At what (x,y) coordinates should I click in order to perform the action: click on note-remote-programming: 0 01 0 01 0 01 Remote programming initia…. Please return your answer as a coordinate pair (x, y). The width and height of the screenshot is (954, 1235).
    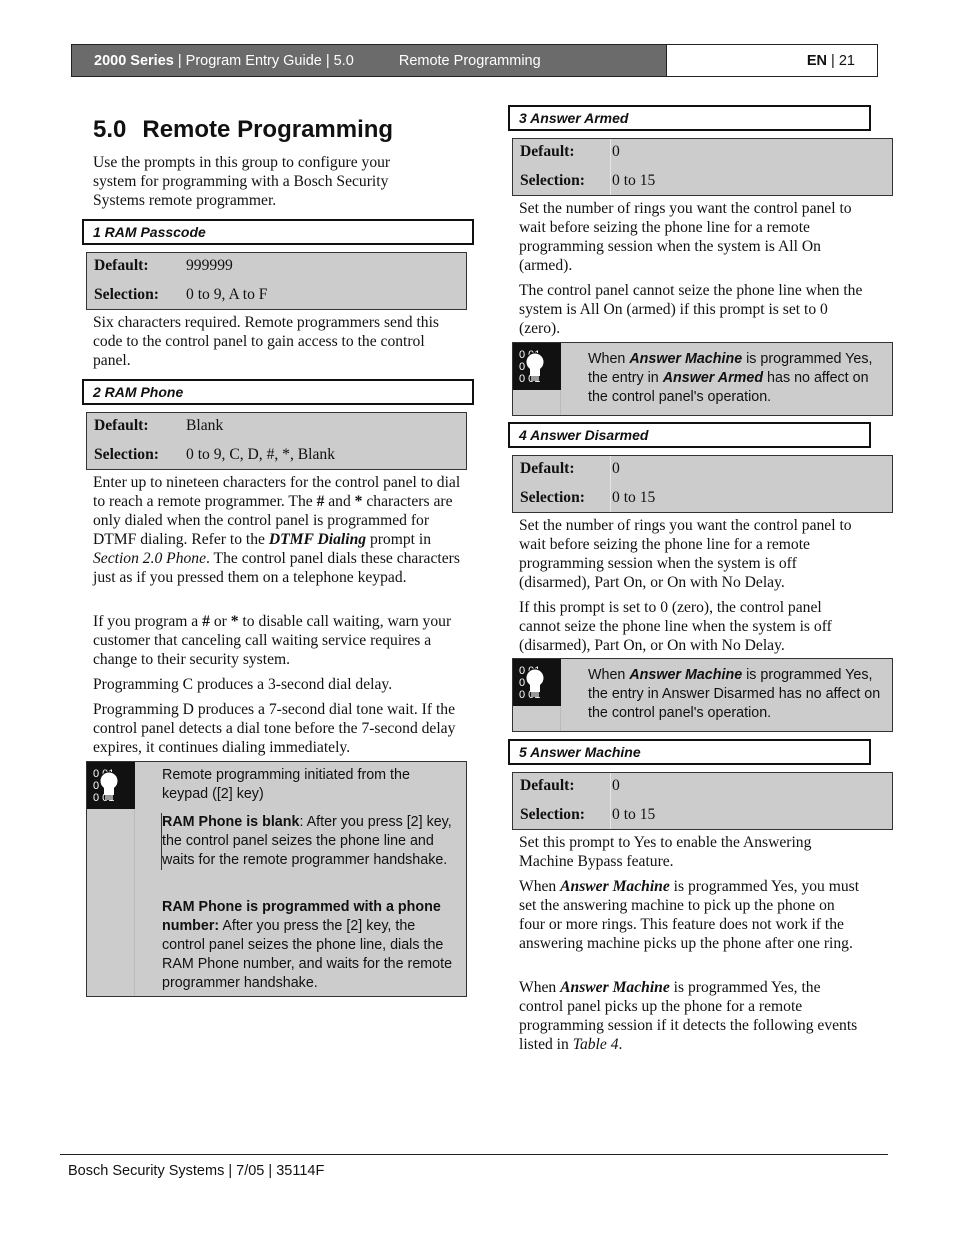
    Looking at the image, I should click on (276, 879).